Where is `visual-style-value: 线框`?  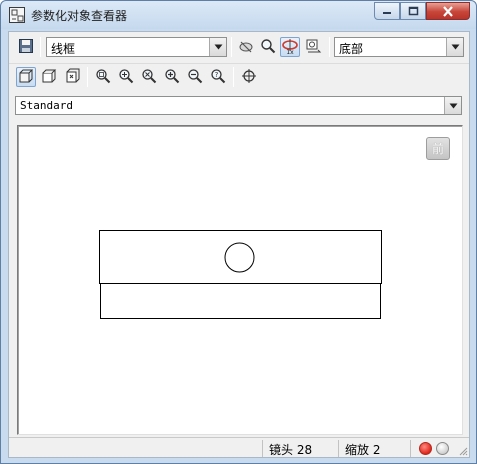 visual-style-value: 线框 is located at coordinates (63, 49).